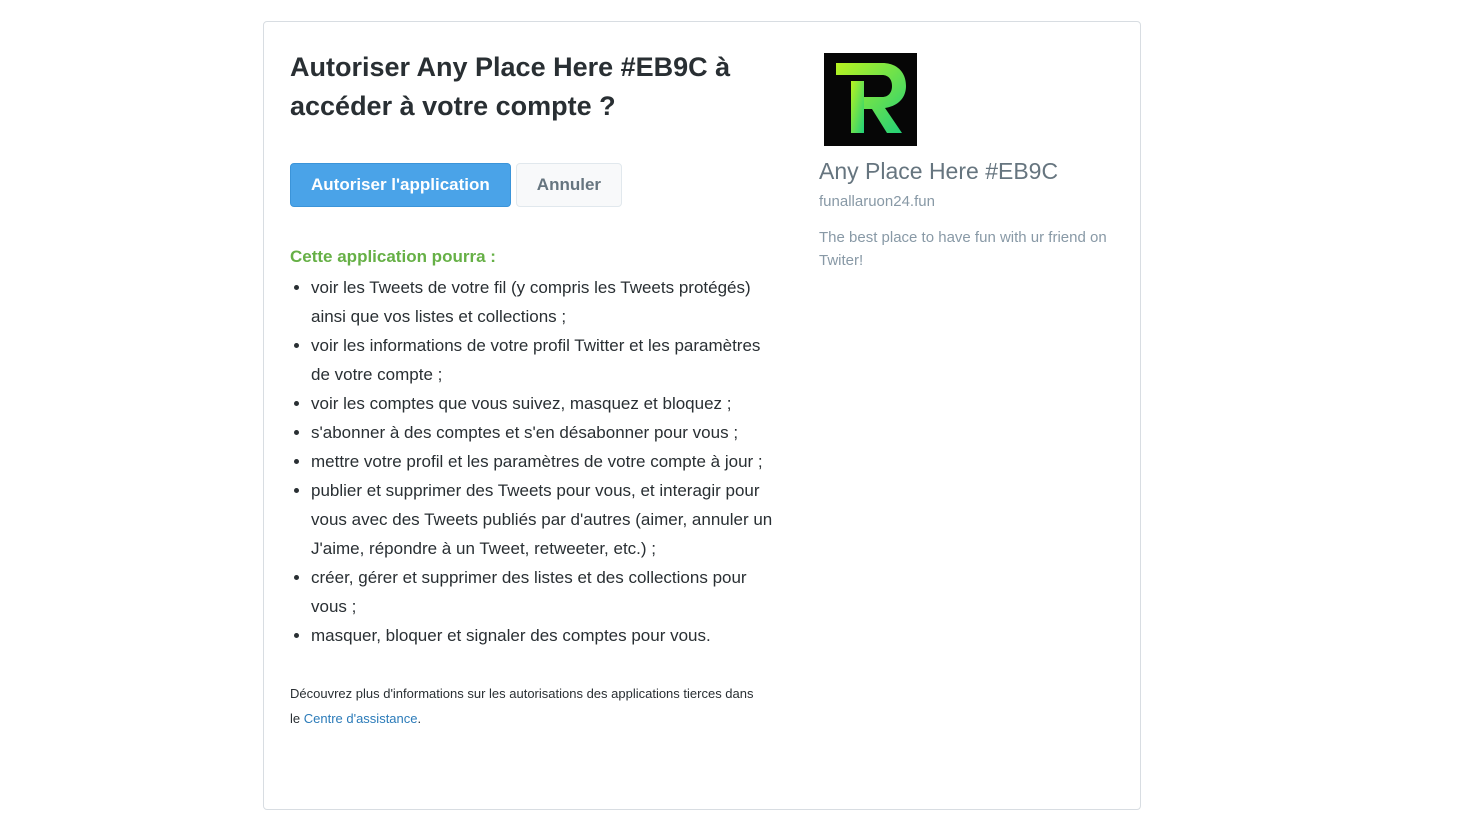  What do you see at coordinates (419, 718) in the screenshot?
I see `help-footer-end: .` at bounding box center [419, 718].